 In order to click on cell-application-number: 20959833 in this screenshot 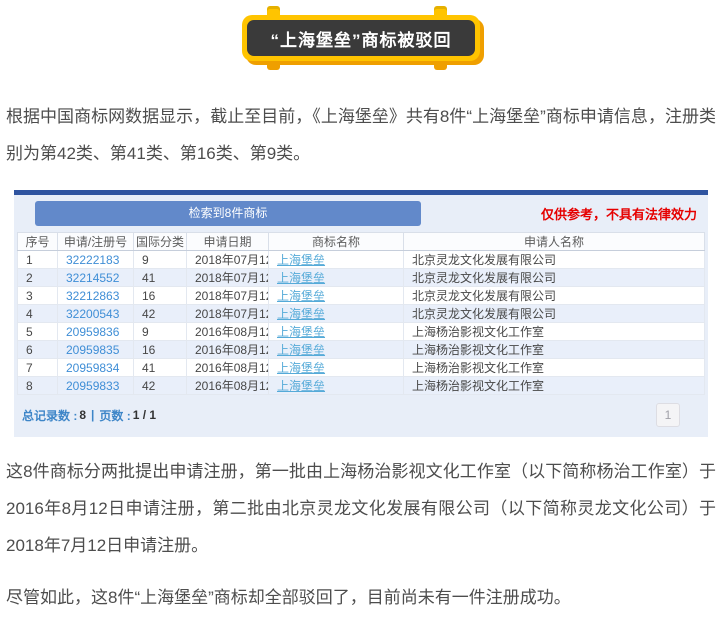, I will do `click(95, 385)`.